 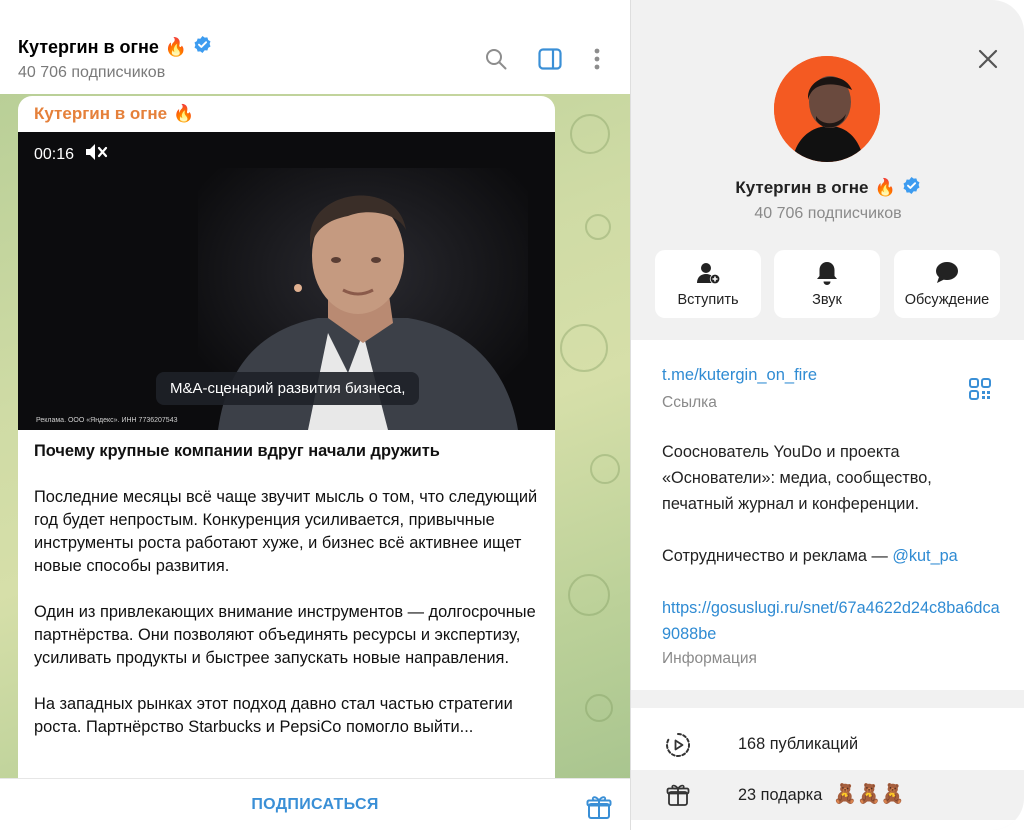 I want to click on chat-header: Кутергин в огне 🔥 40 706 подписчиков, so click(x=315, y=47).